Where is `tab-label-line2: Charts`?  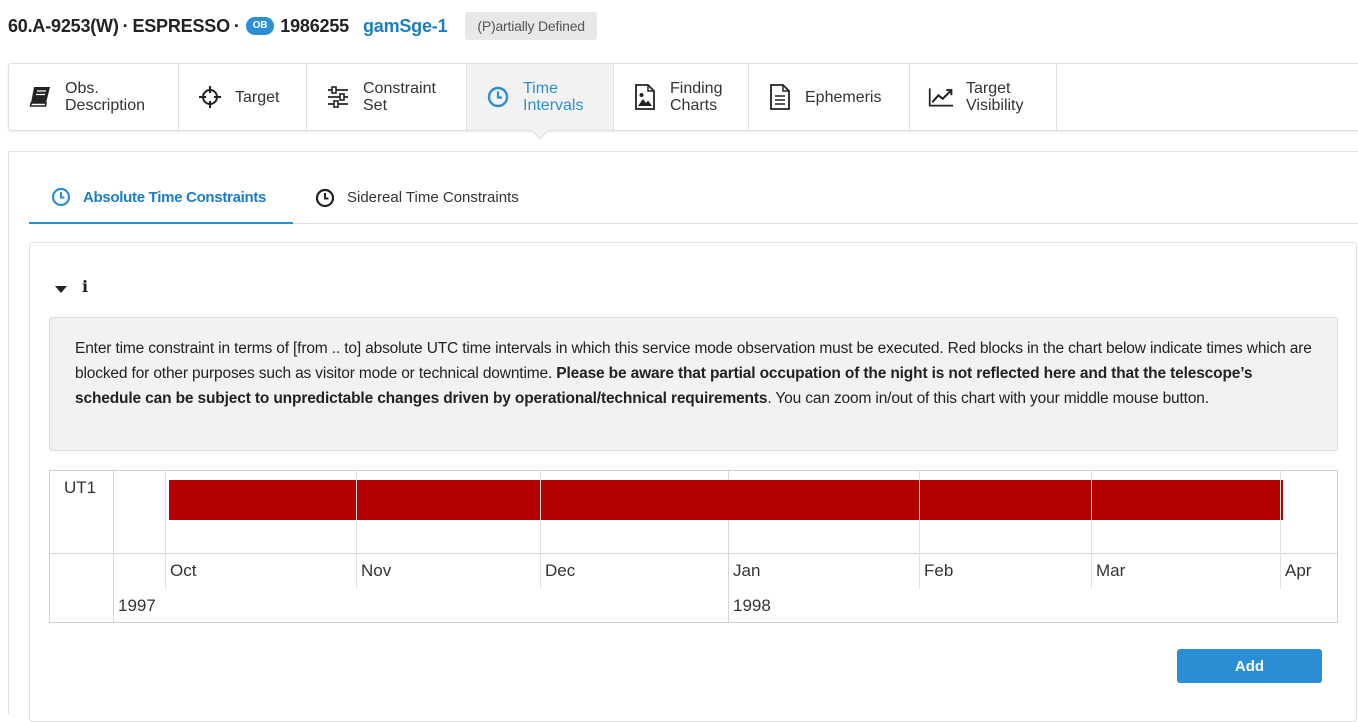 tab-label-line2: Charts is located at coordinates (694, 105).